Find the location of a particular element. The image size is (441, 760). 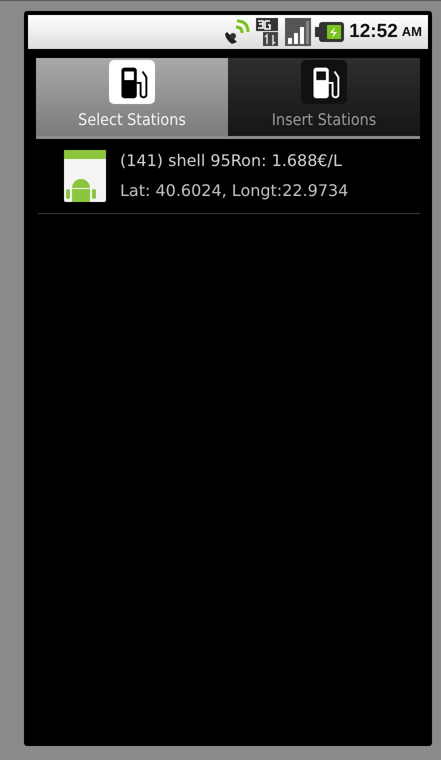

android-app-icon is located at coordinates (85, 176).